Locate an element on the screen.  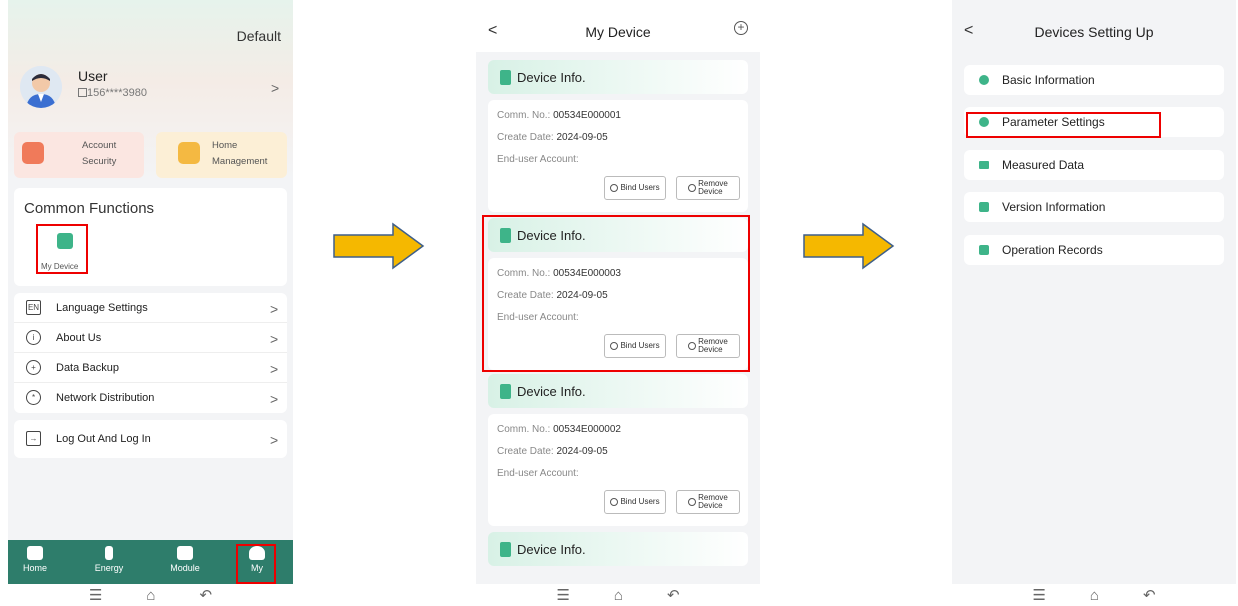
avatar is located at coordinates (41, 87).